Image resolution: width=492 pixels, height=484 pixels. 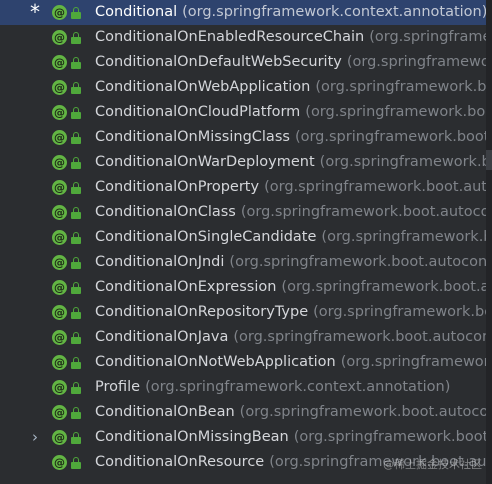 I want to click on class-name: ConditionalOnCloudPlatform, so click(x=198, y=112).